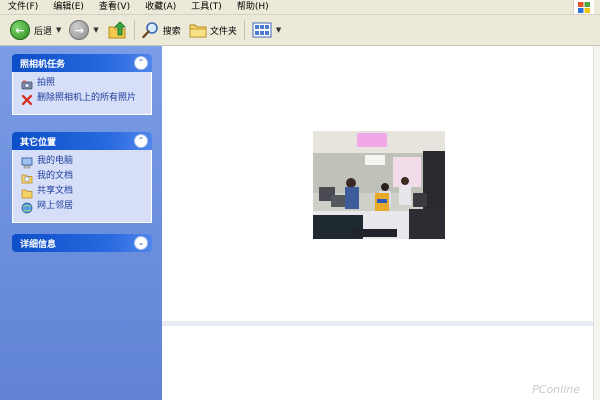  I want to click on camera-tasks-header: 照相机任务 ⌃, so click(82, 63).